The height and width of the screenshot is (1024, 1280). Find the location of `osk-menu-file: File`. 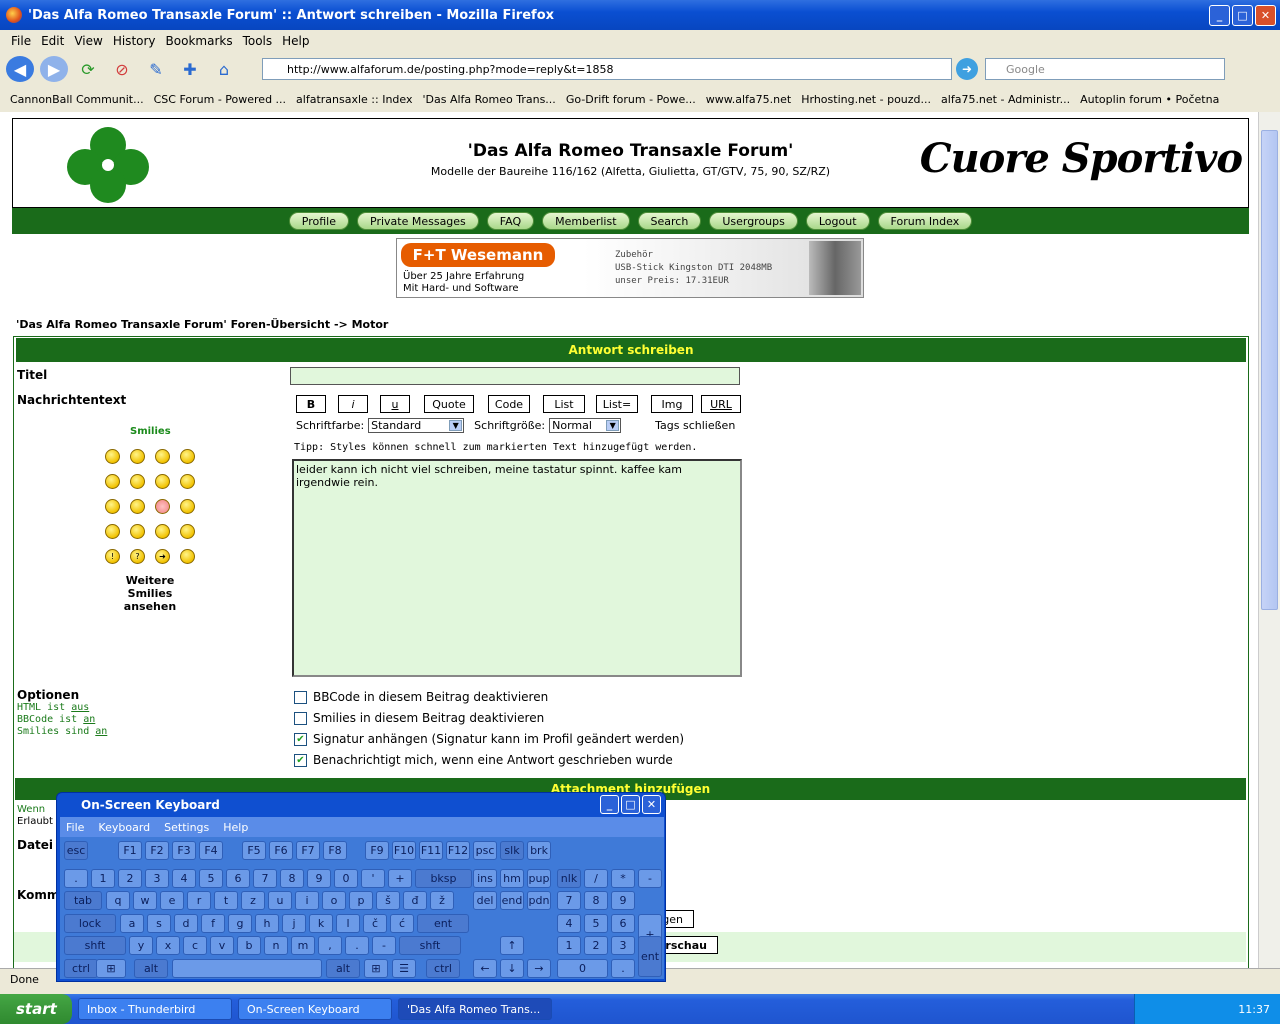

osk-menu-file: File is located at coordinates (75, 827).